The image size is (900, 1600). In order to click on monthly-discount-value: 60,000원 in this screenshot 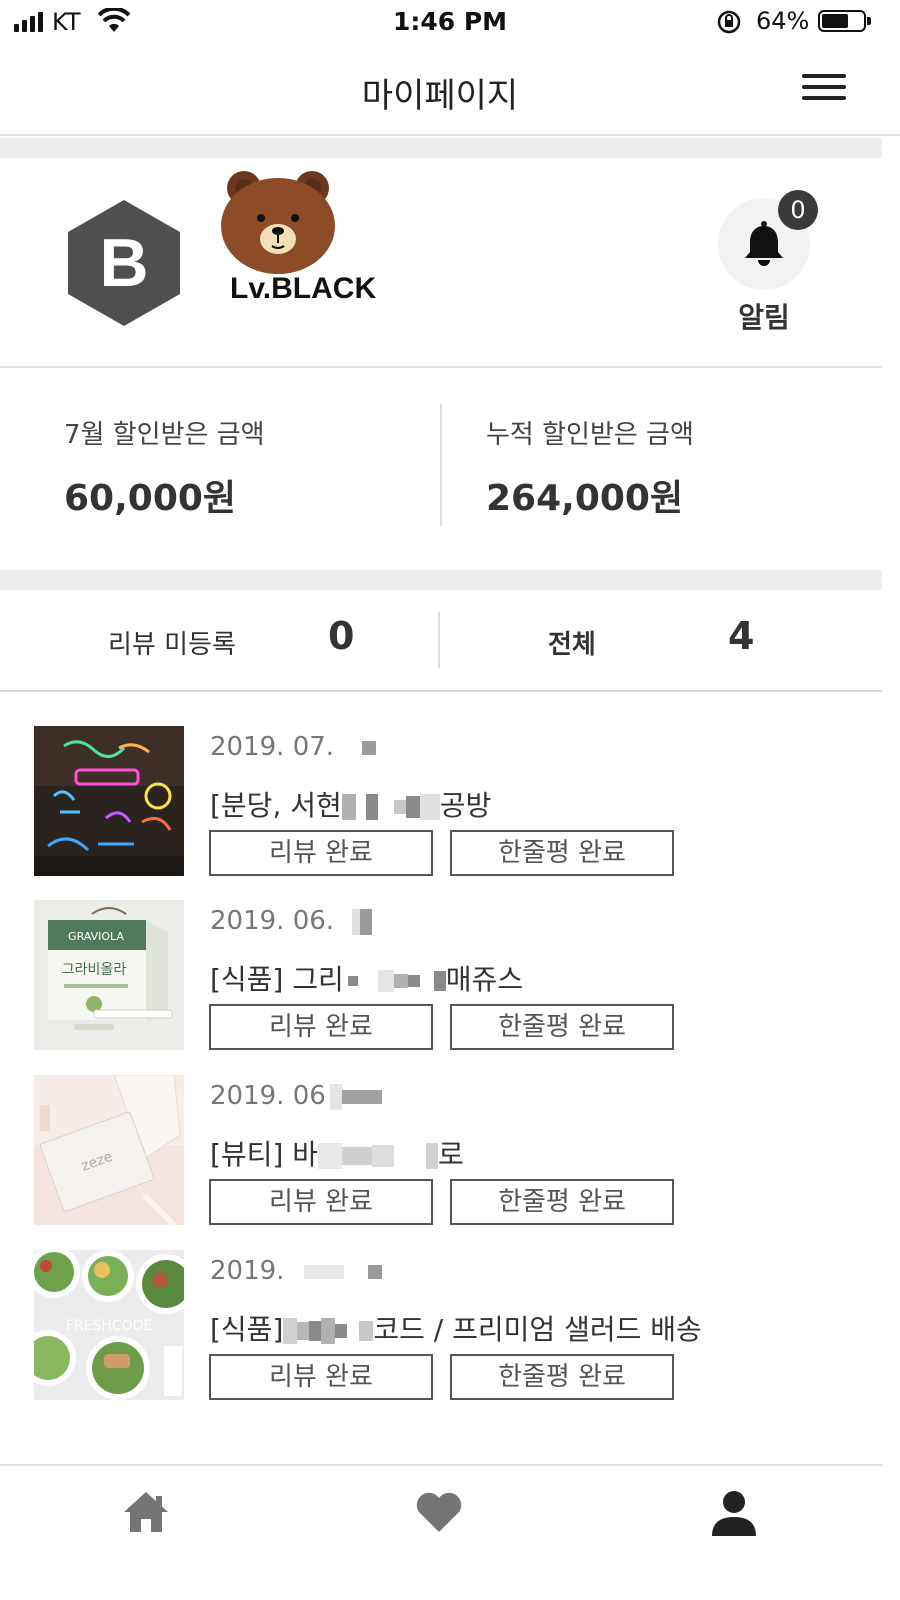, I will do `click(150, 498)`.